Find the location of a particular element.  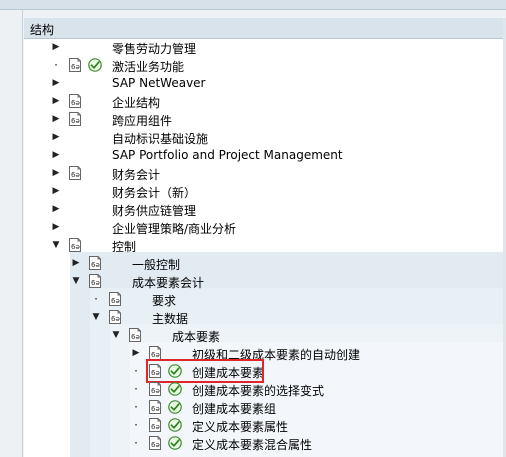

tree-node-label: 企业管理策略/商业分析 is located at coordinates (174, 229).